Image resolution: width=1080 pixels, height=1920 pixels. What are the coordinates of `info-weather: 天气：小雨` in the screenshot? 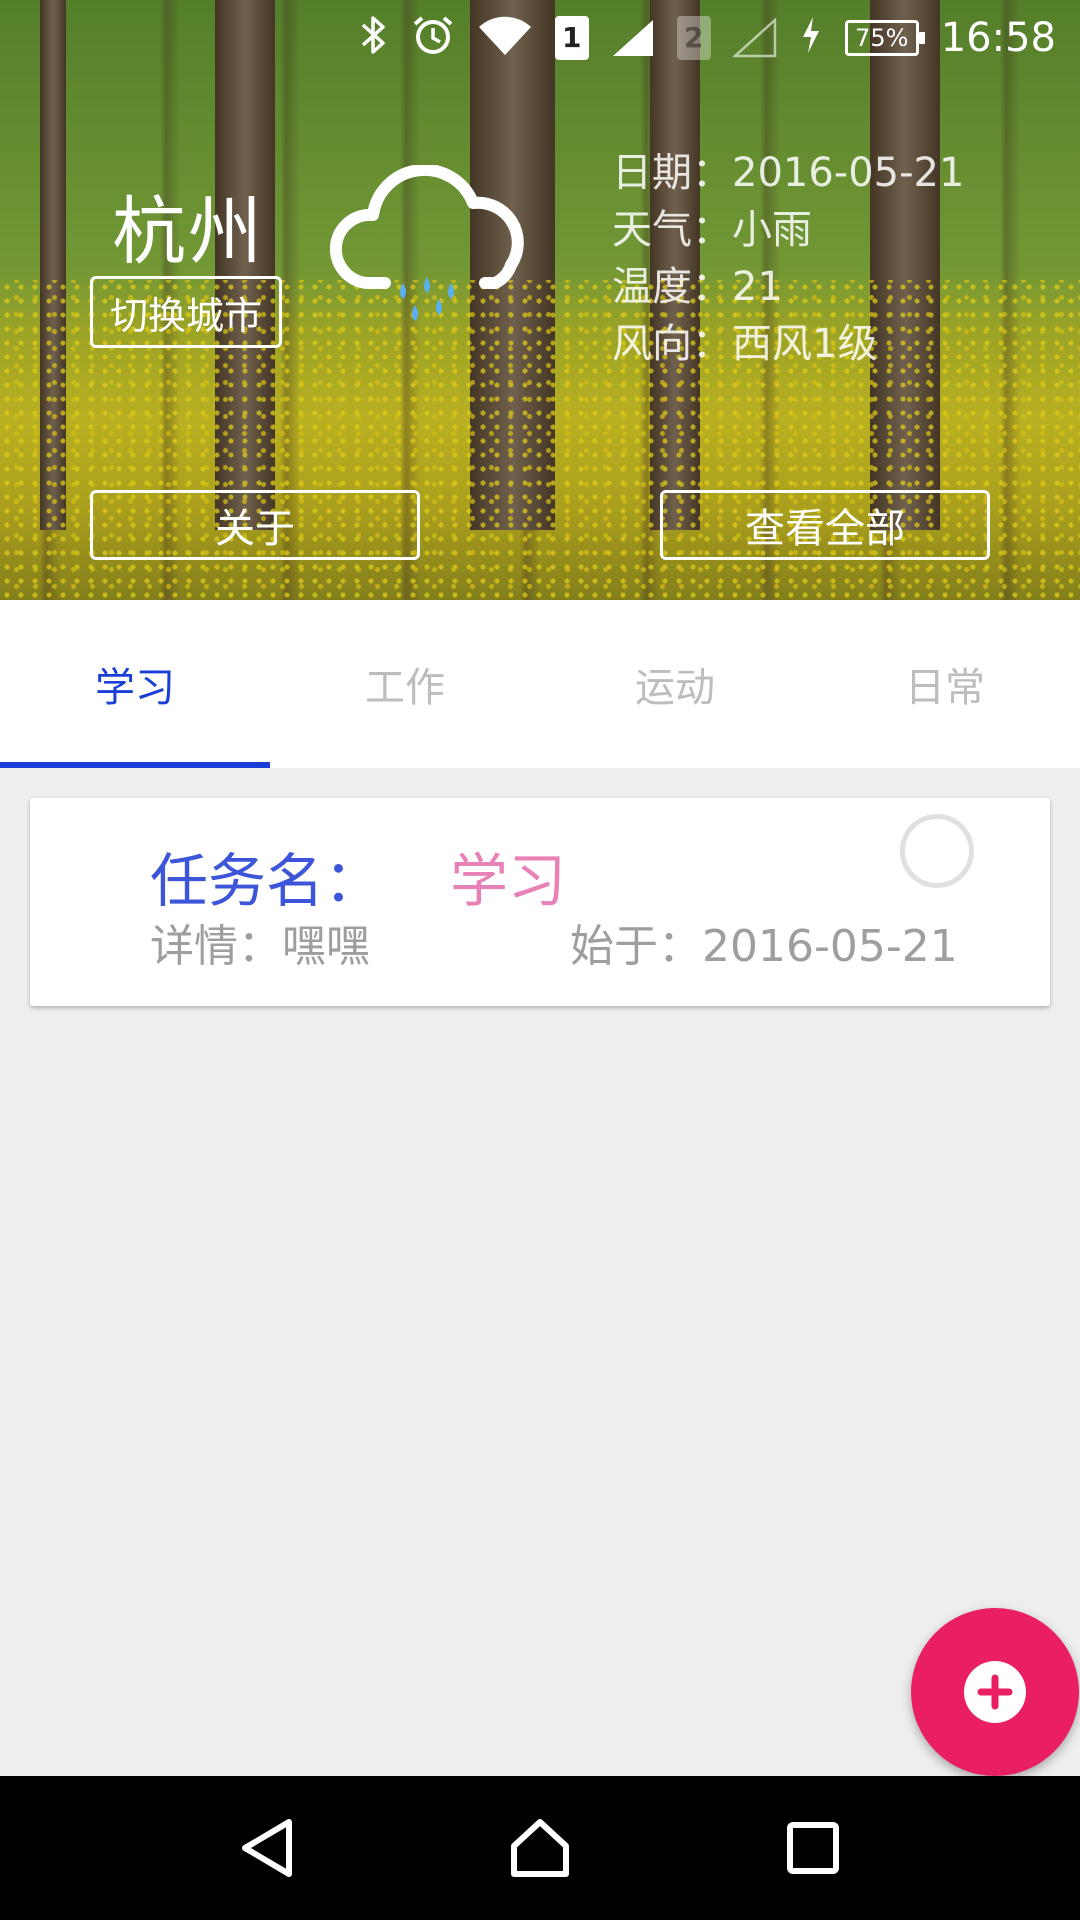 It's located at (712, 230).